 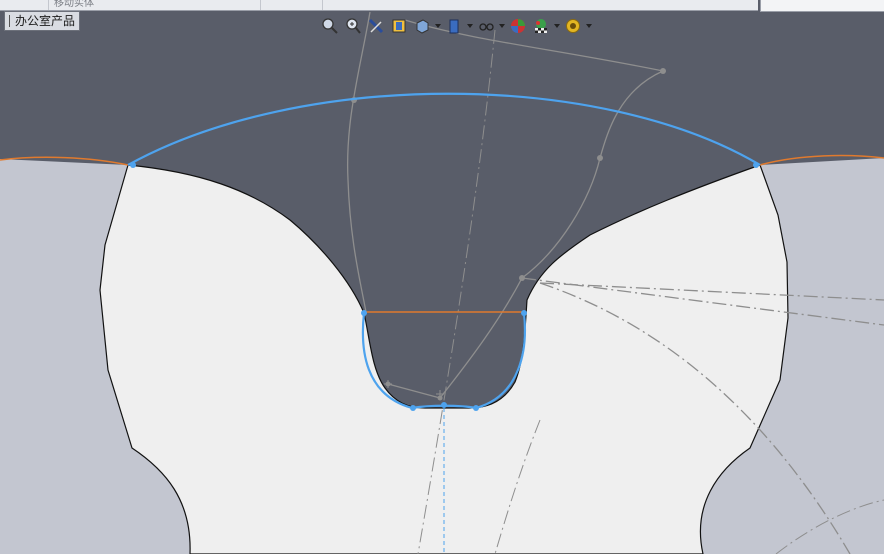 I want to click on previous-view-icon, so click(x=376, y=26).